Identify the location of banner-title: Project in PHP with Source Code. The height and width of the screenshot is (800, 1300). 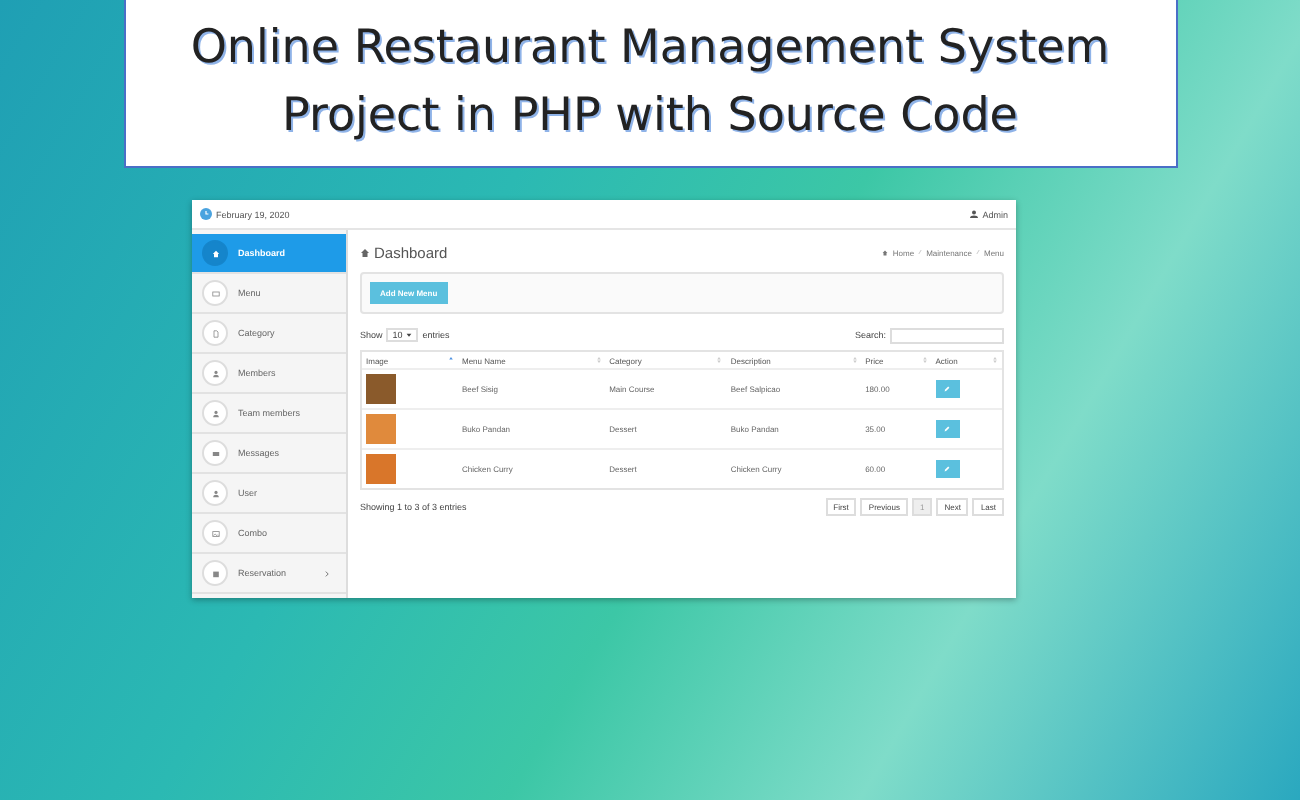
(650, 117).